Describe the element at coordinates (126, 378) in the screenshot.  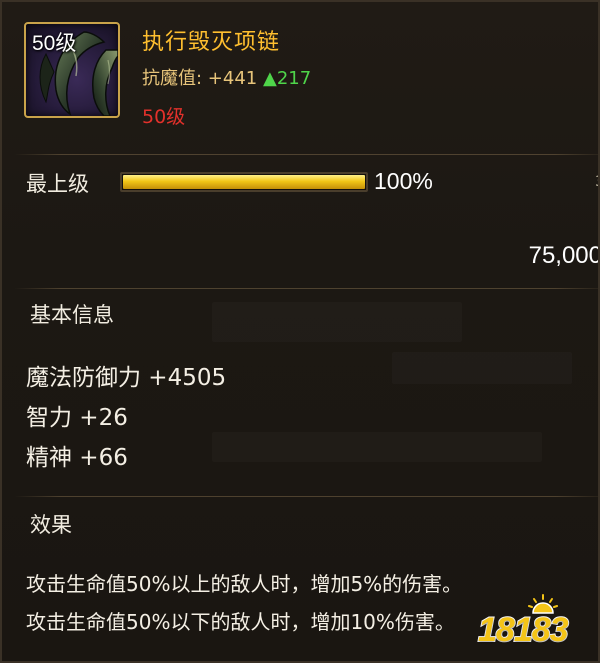
I see `attribute-magic-defense: 魔法防御力 +4505` at that location.